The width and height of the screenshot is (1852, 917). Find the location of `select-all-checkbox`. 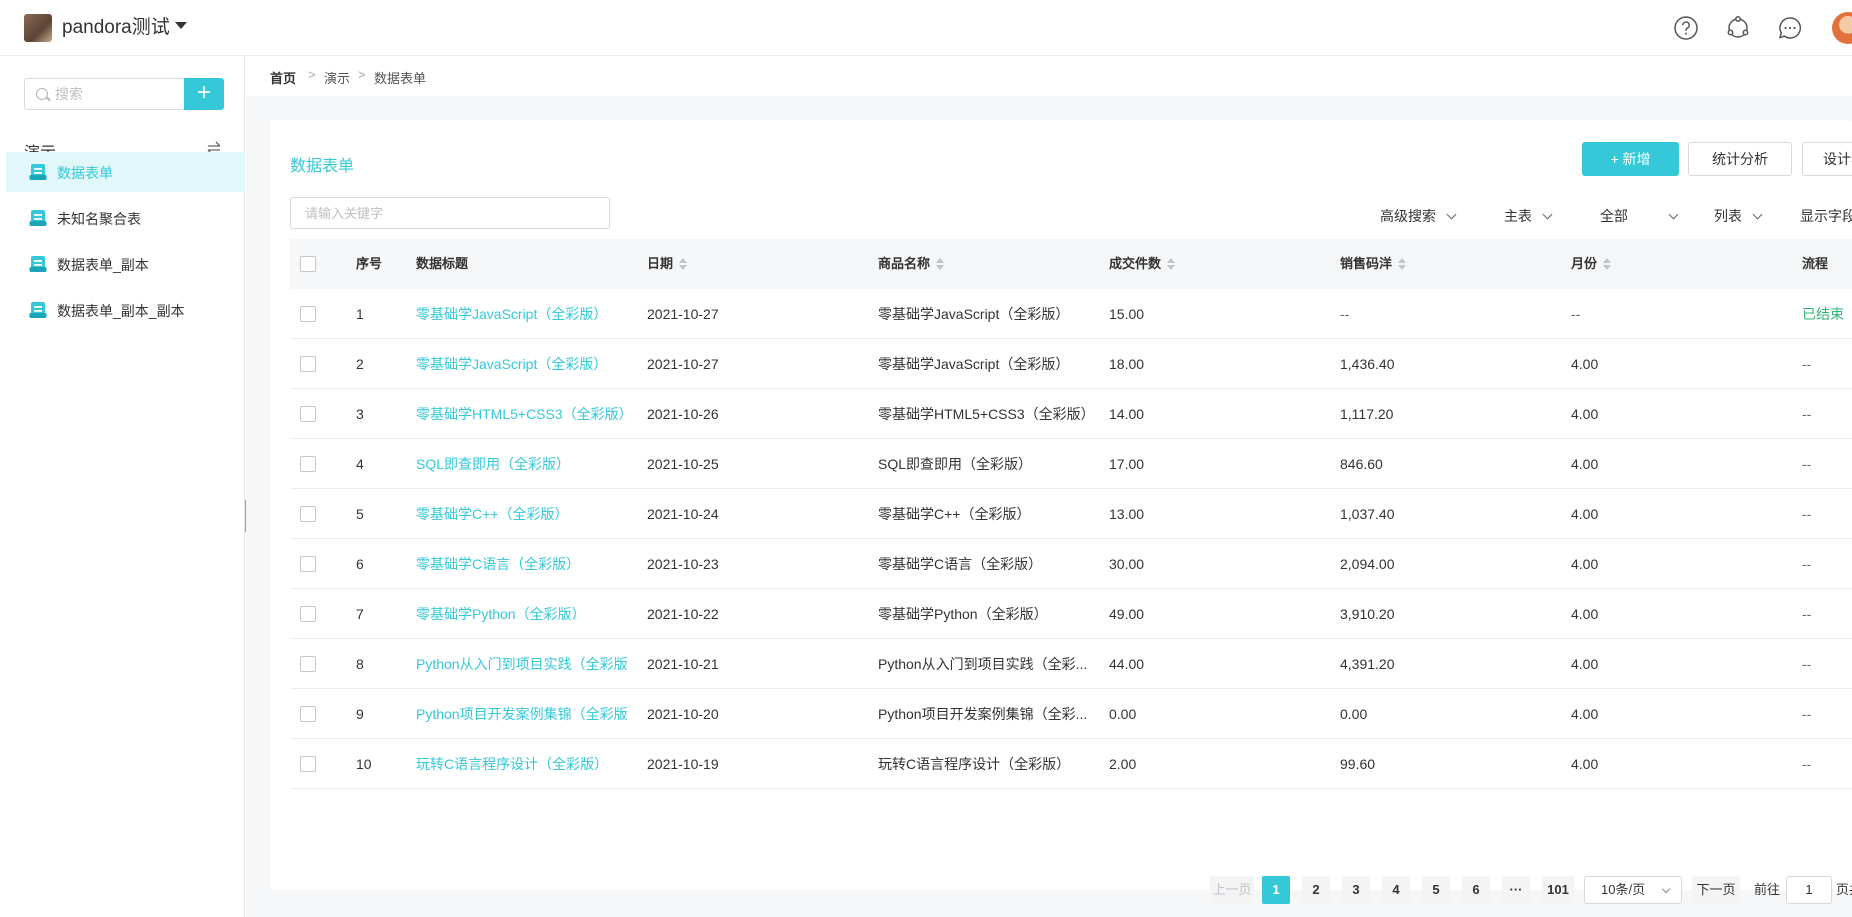

select-all-checkbox is located at coordinates (308, 264).